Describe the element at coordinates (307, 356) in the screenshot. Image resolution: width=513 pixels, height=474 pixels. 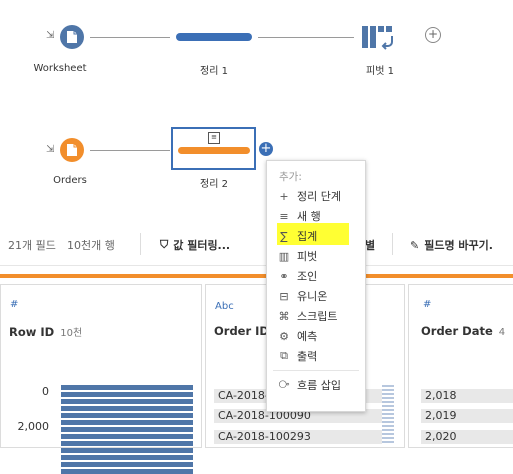
I see `menu-item-label: 출력` at that location.